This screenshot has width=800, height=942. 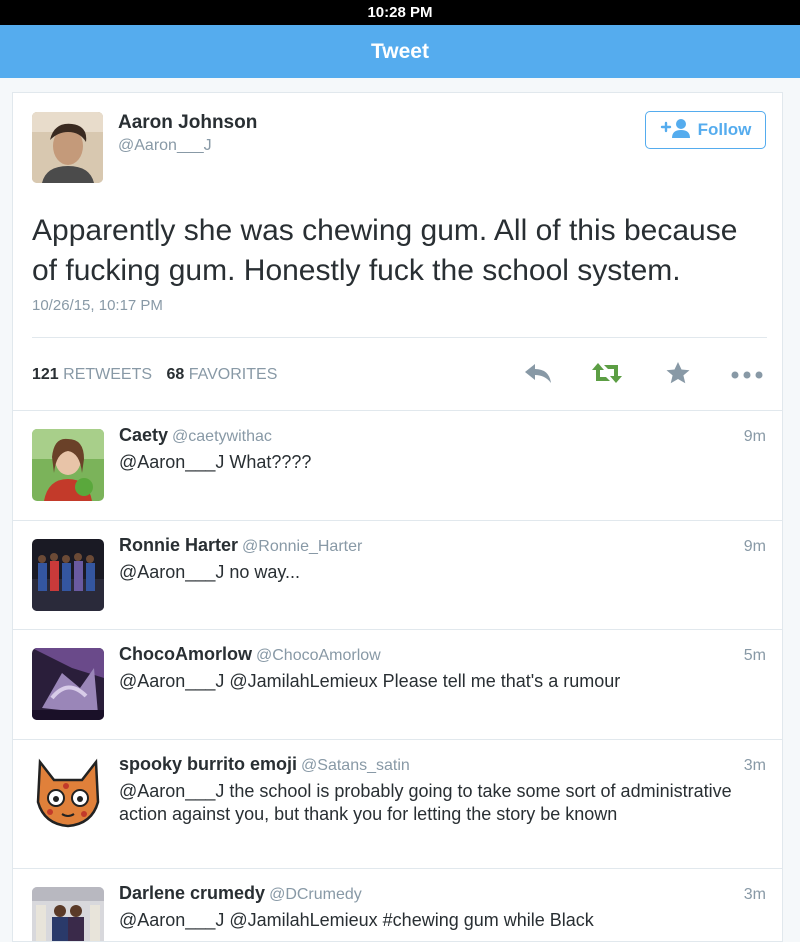 I want to click on reply-author: Caety @caetywithac, so click(x=195, y=435).